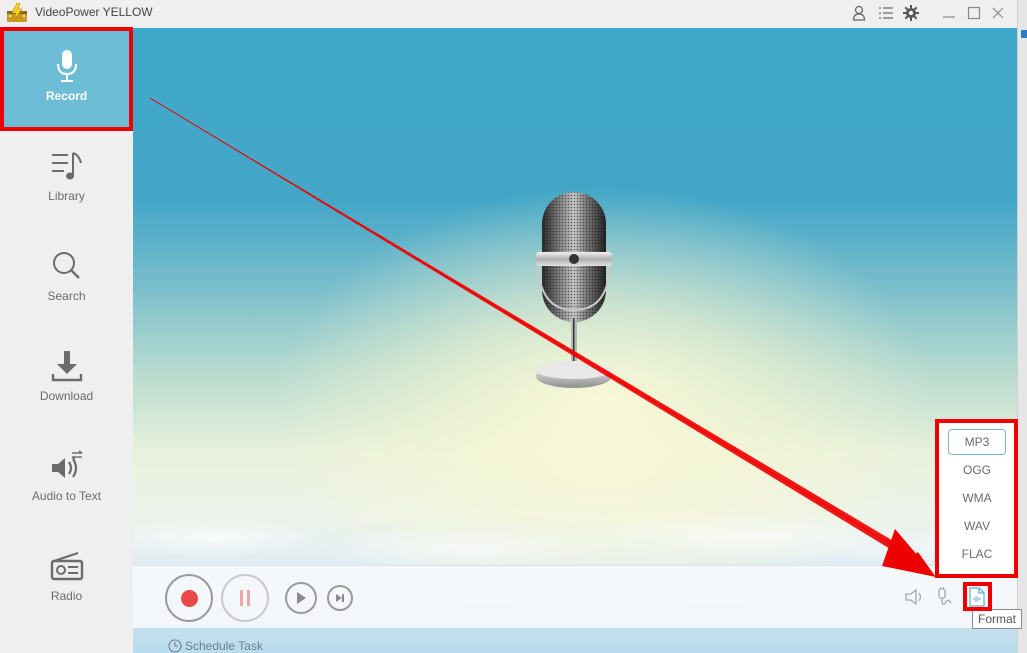 This screenshot has width=1027, height=653. I want to click on minimize-icon, so click(949, 13).